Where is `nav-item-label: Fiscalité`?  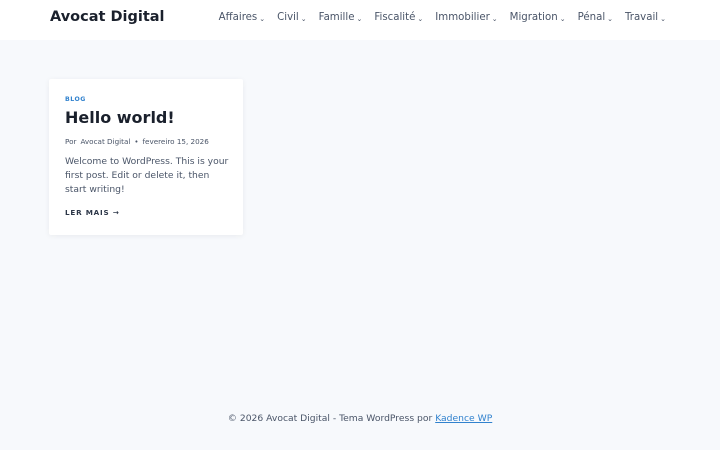 nav-item-label: Fiscalité is located at coordinates (395, 17).